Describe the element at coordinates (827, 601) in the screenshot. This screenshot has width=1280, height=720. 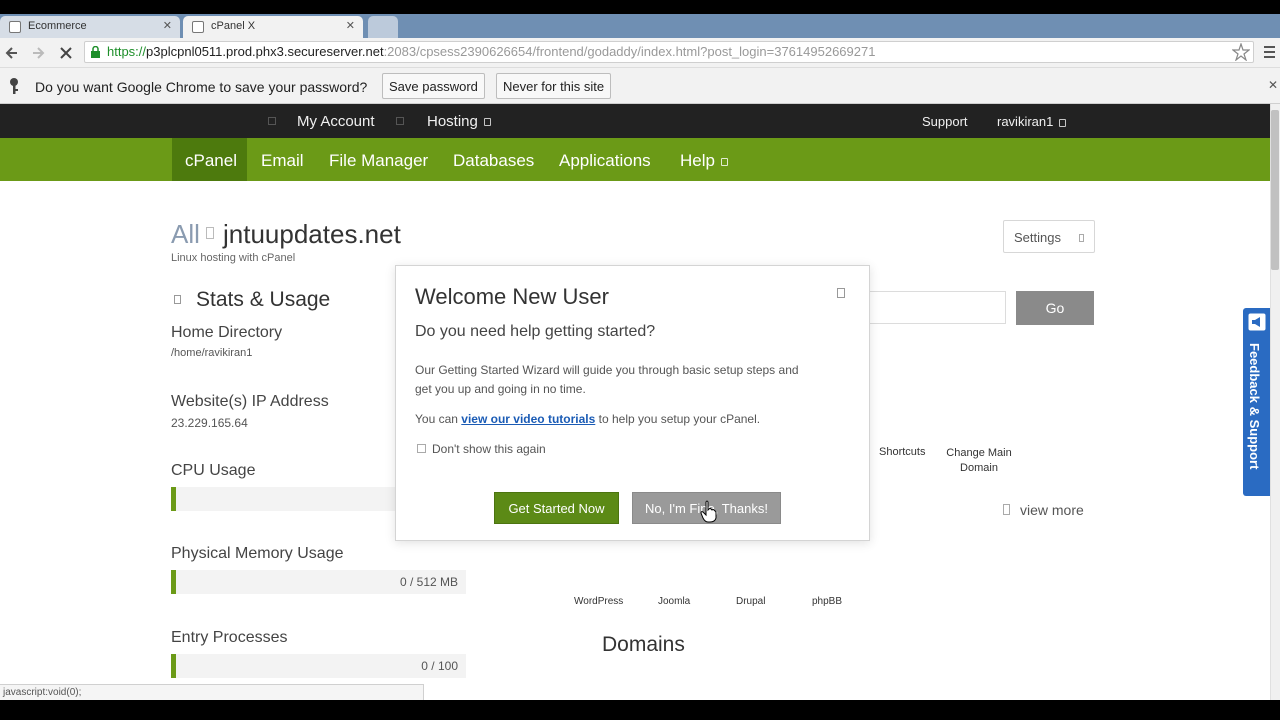
I see `app-phpbb: phpBB` at that location.